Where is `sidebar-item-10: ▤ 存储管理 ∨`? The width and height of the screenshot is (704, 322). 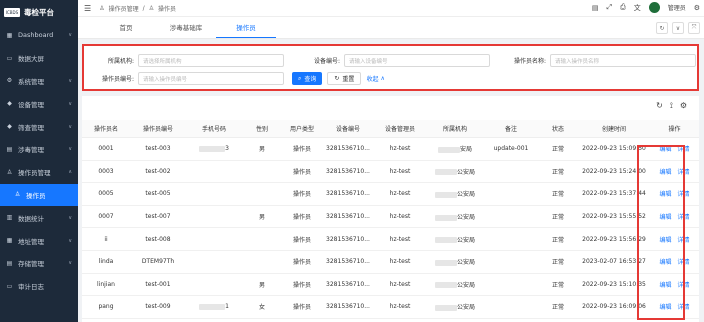
sidebar-item-10: ▤ 存储管理 ∨ is located at coordinates (39, 263).